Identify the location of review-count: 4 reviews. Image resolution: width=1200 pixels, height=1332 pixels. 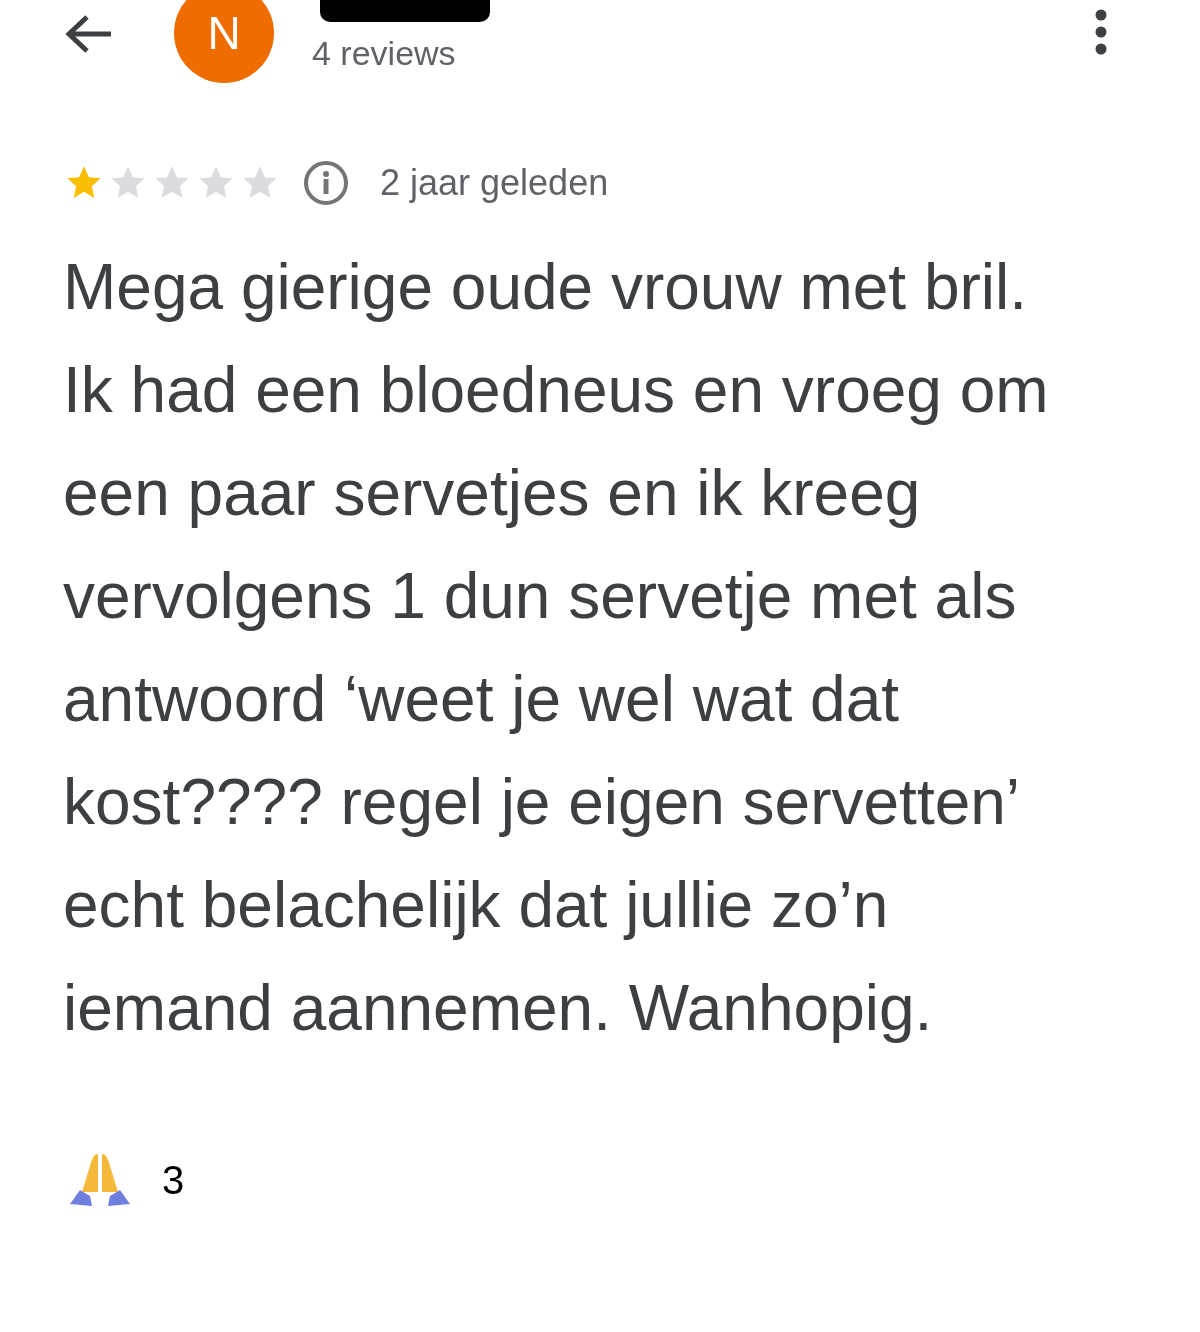
(384, 53).